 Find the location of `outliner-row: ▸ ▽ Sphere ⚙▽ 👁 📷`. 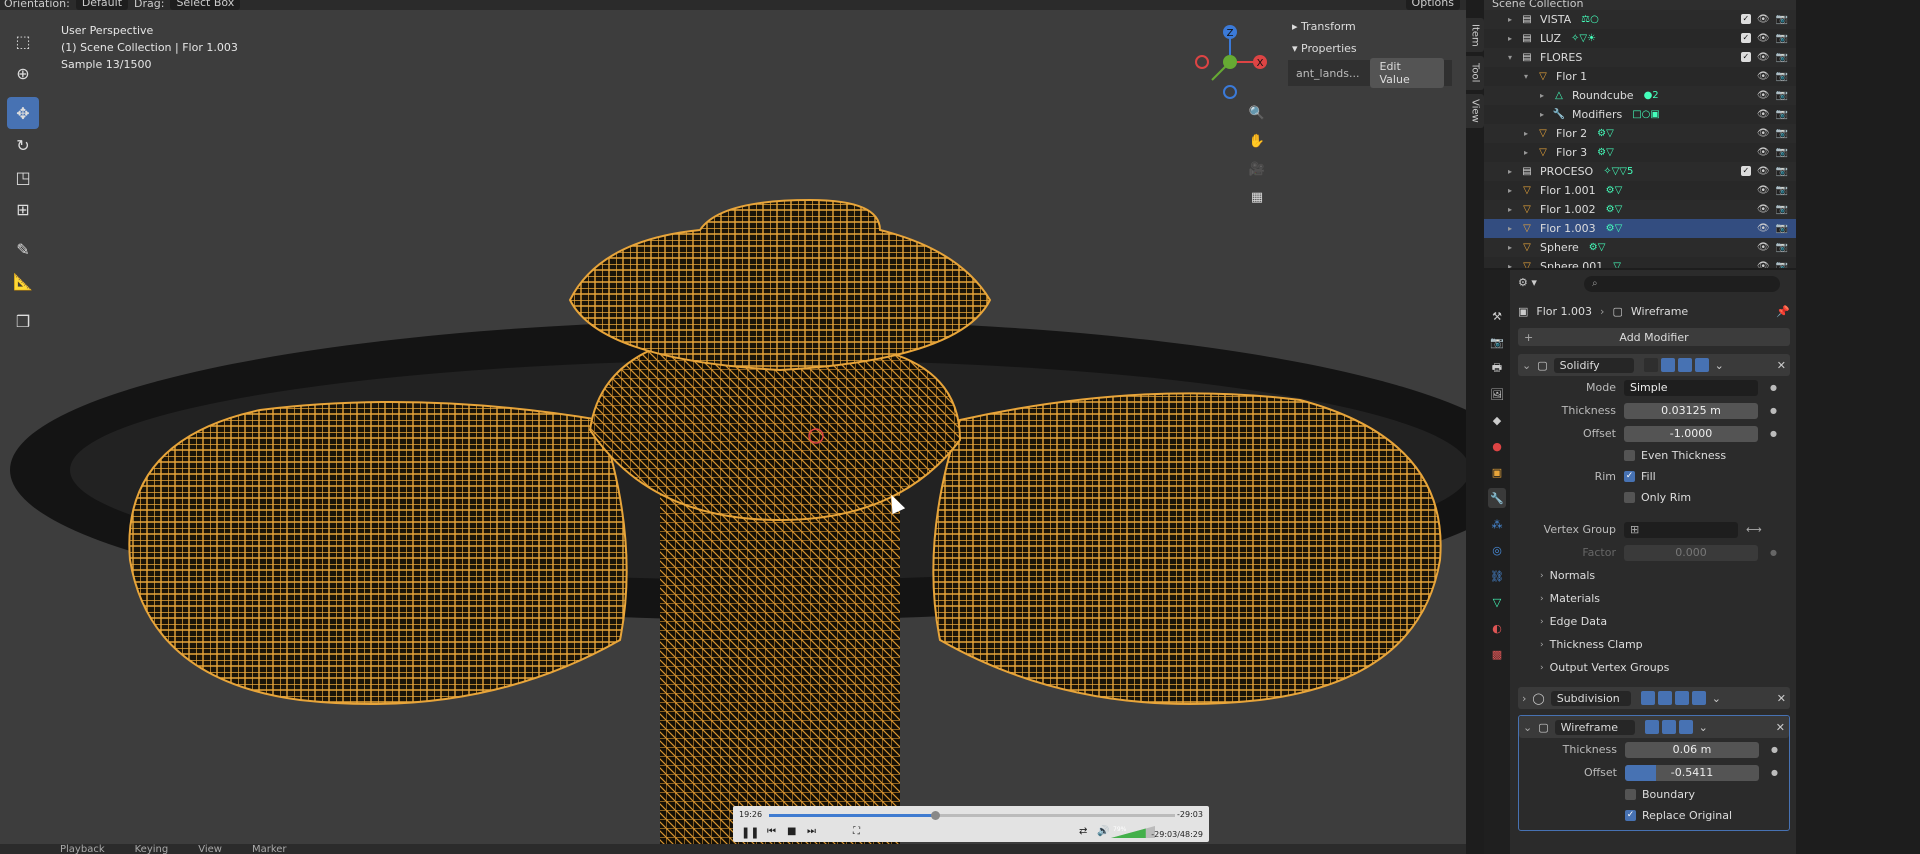

outliner-row: ▸ ▽ Sphere ⚙▽ 👁 📷 is located at coordinates (1640, 247).